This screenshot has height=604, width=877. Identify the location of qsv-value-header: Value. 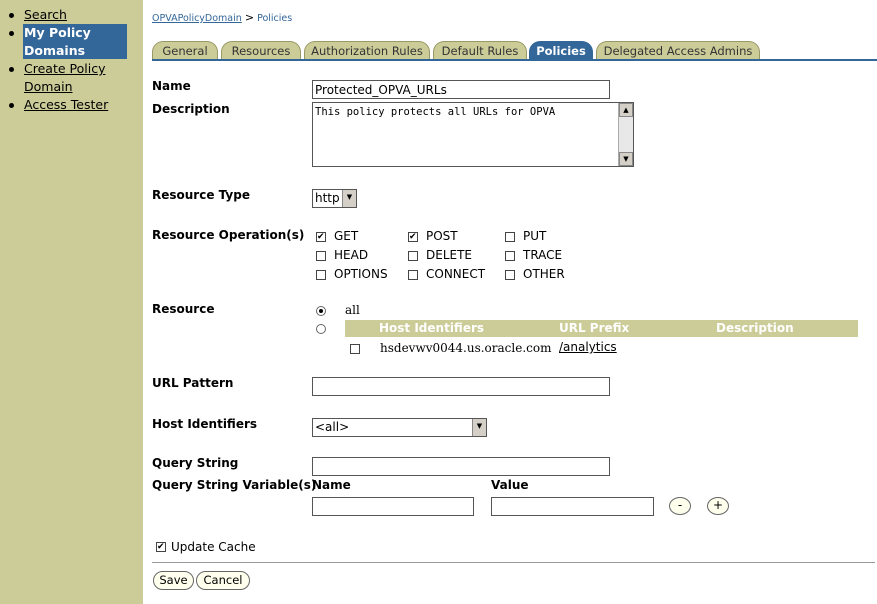
(510, 485).